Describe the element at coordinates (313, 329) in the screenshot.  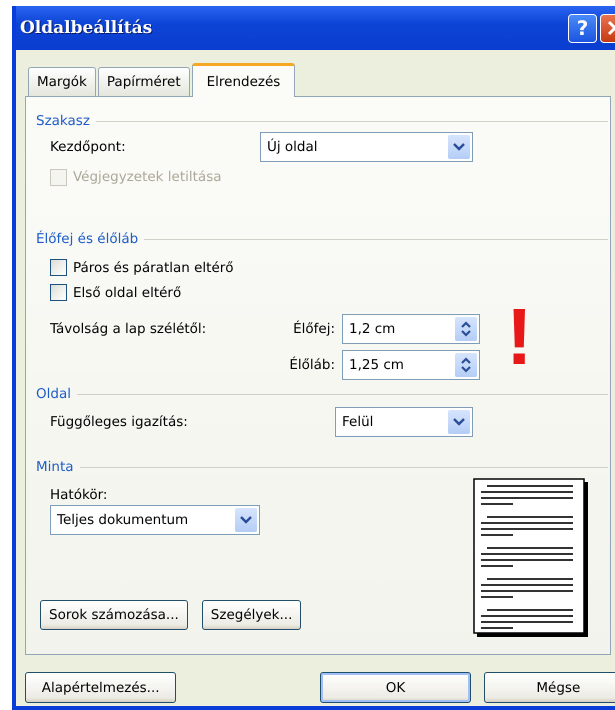
I see `field-label: Élőfej:` at that location.